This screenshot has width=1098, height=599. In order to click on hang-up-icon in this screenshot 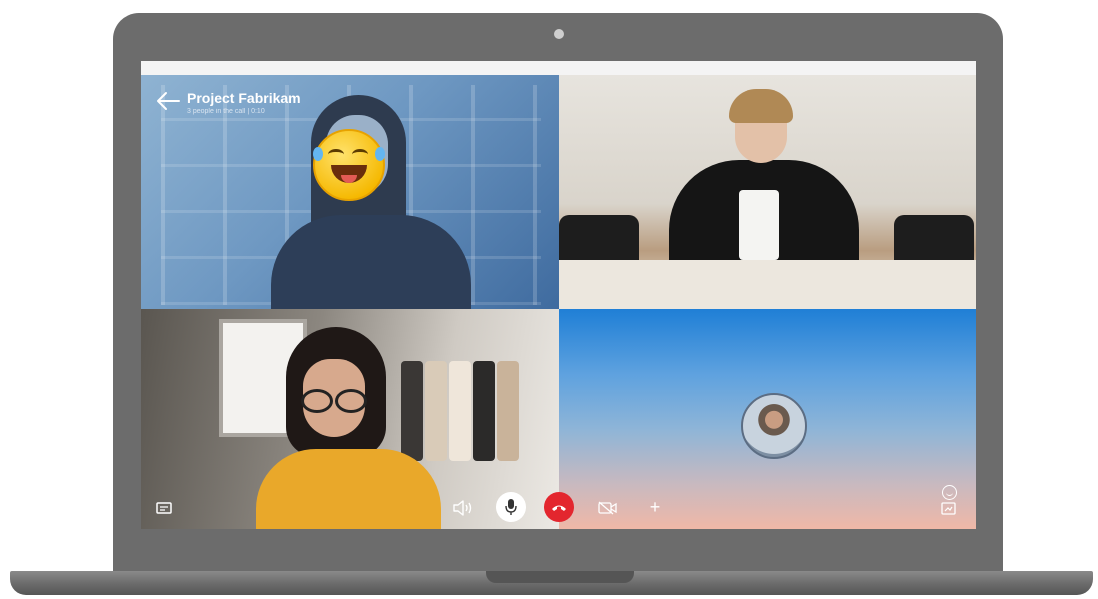, I will do `click(559, 507)`.